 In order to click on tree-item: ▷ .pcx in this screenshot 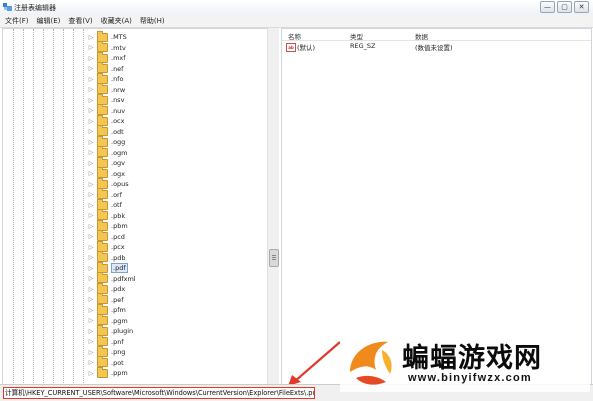, I will do `click(106, 246)`.